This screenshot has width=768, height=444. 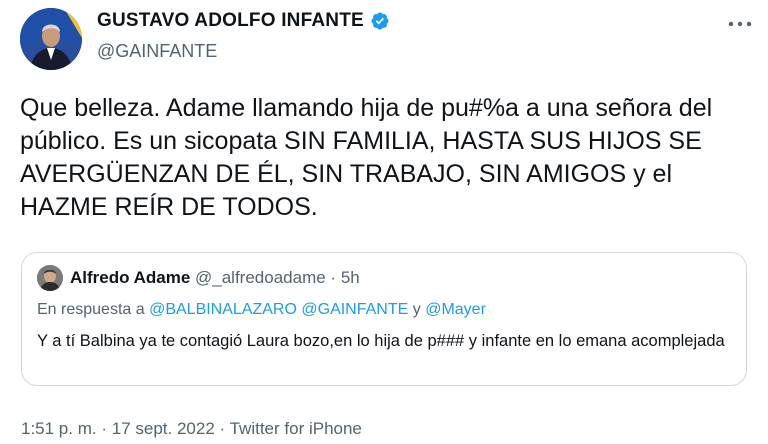 What do you see at coordinates (455, 309) in the screenshot?
I see `reply-mention-others: @Mayer` at bounding box center [455, 309].